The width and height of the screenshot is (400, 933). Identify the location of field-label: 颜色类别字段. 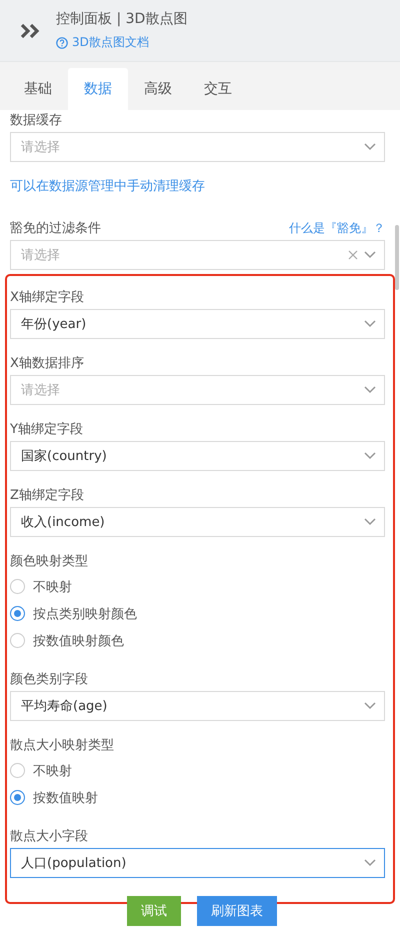
(49, 680).